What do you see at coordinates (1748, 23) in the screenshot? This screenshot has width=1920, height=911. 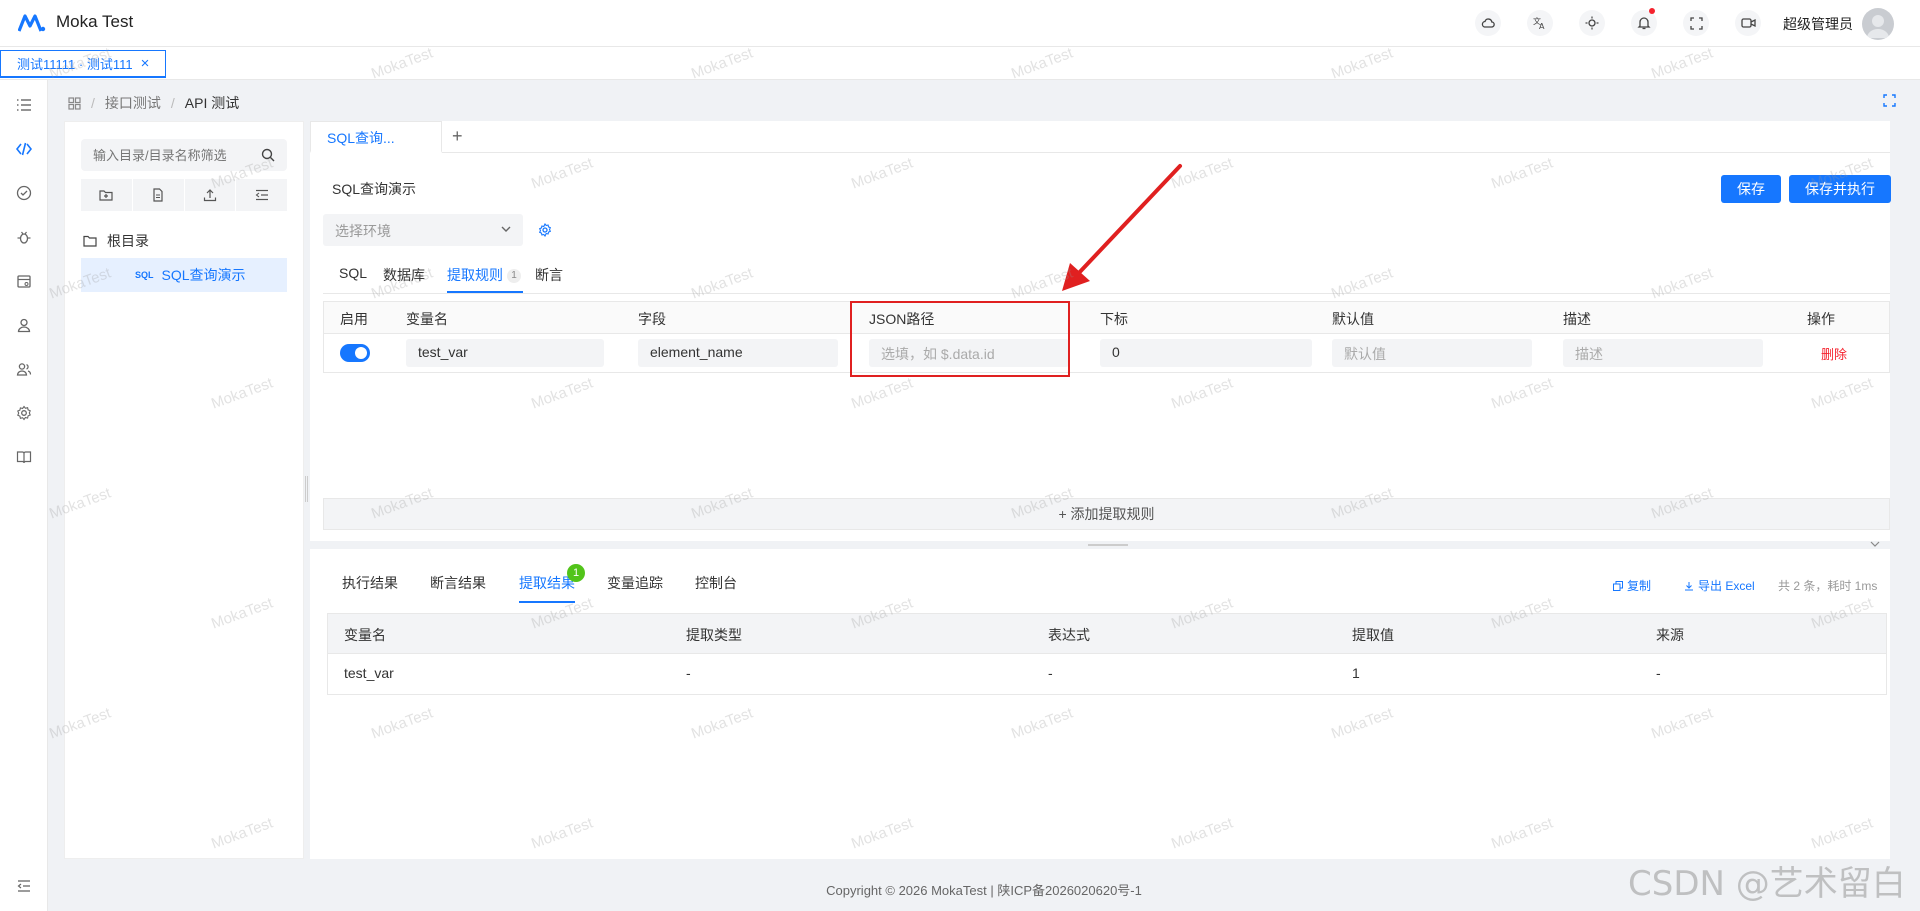 I see `video-record-icon` at bounding box center [1748, 23].